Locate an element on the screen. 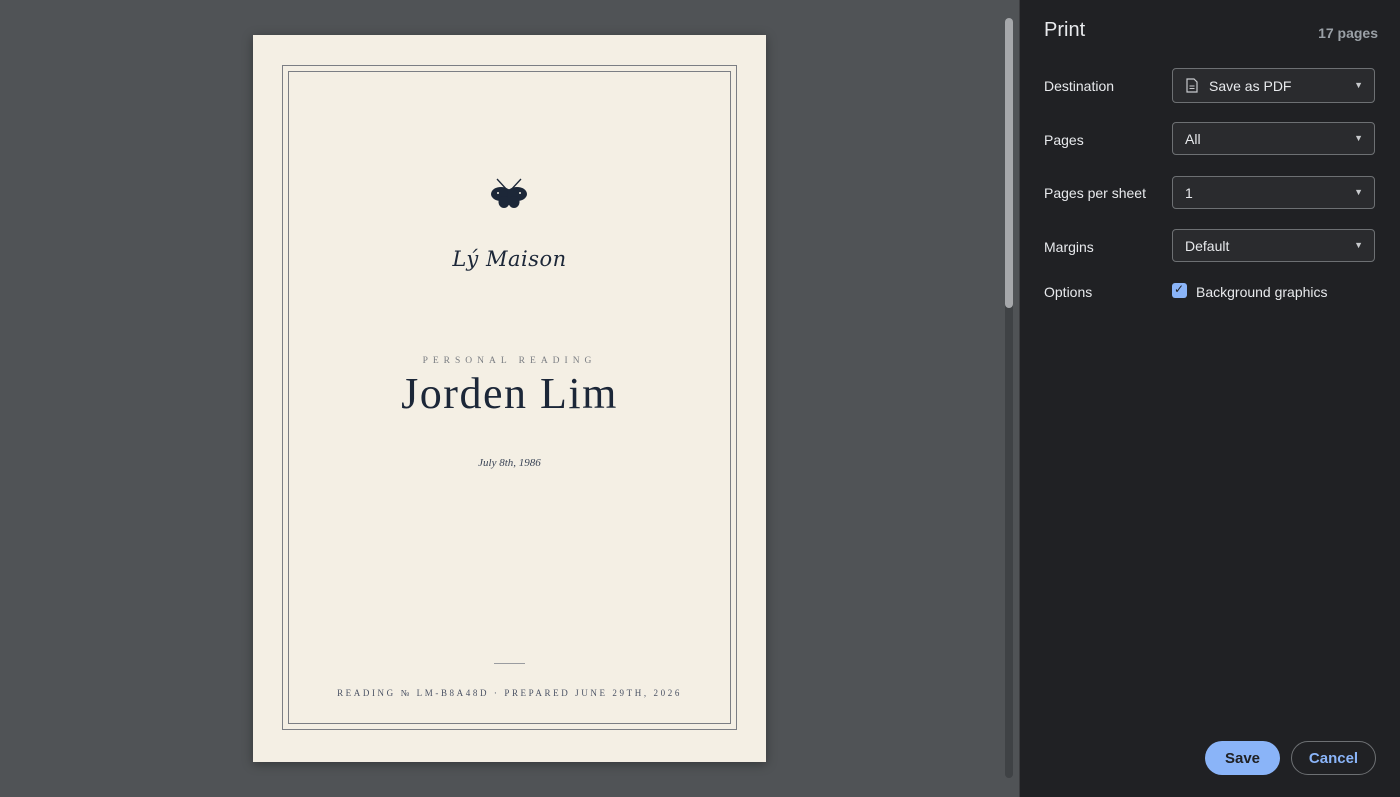 This screenshot has width=1400, height=797. destination-value: Save as PDF is located at coordinates (1250, 86).